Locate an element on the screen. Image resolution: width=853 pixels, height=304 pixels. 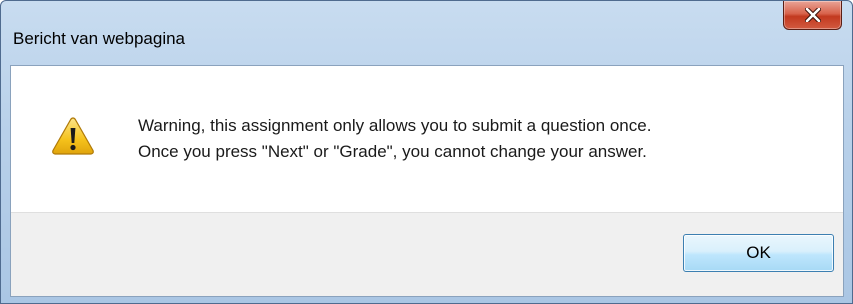
close-button is located at coordinates (812, 15).